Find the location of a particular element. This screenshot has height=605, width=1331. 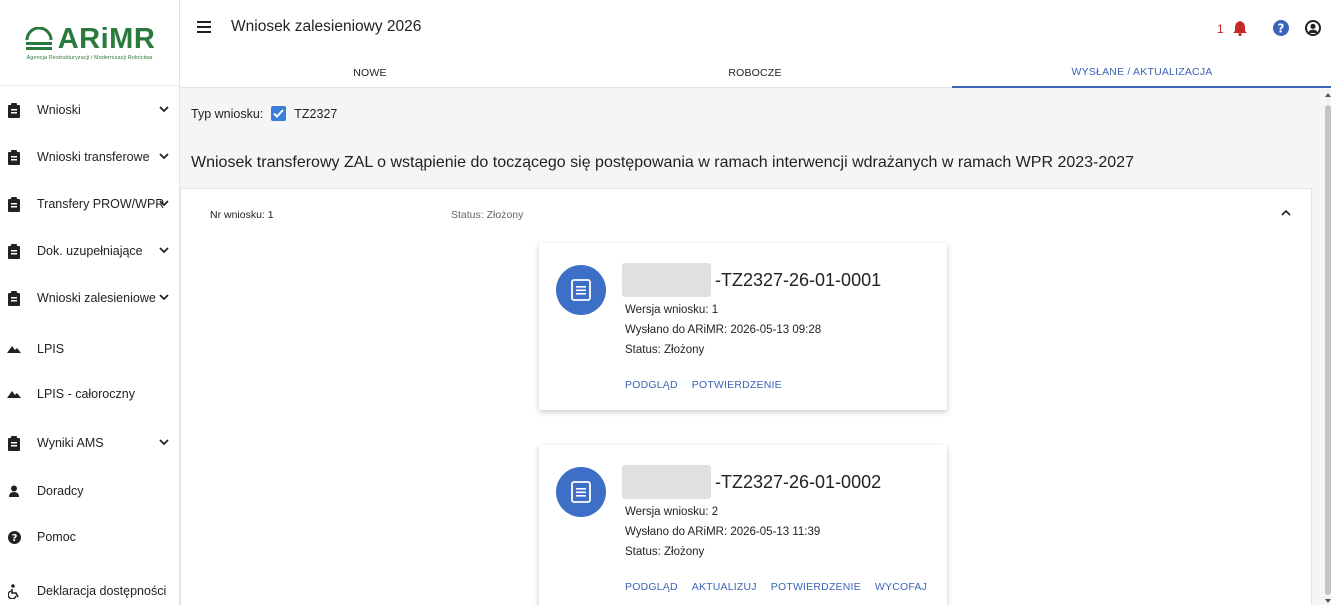

logo-house-icon is located at coordinates (39, 38).